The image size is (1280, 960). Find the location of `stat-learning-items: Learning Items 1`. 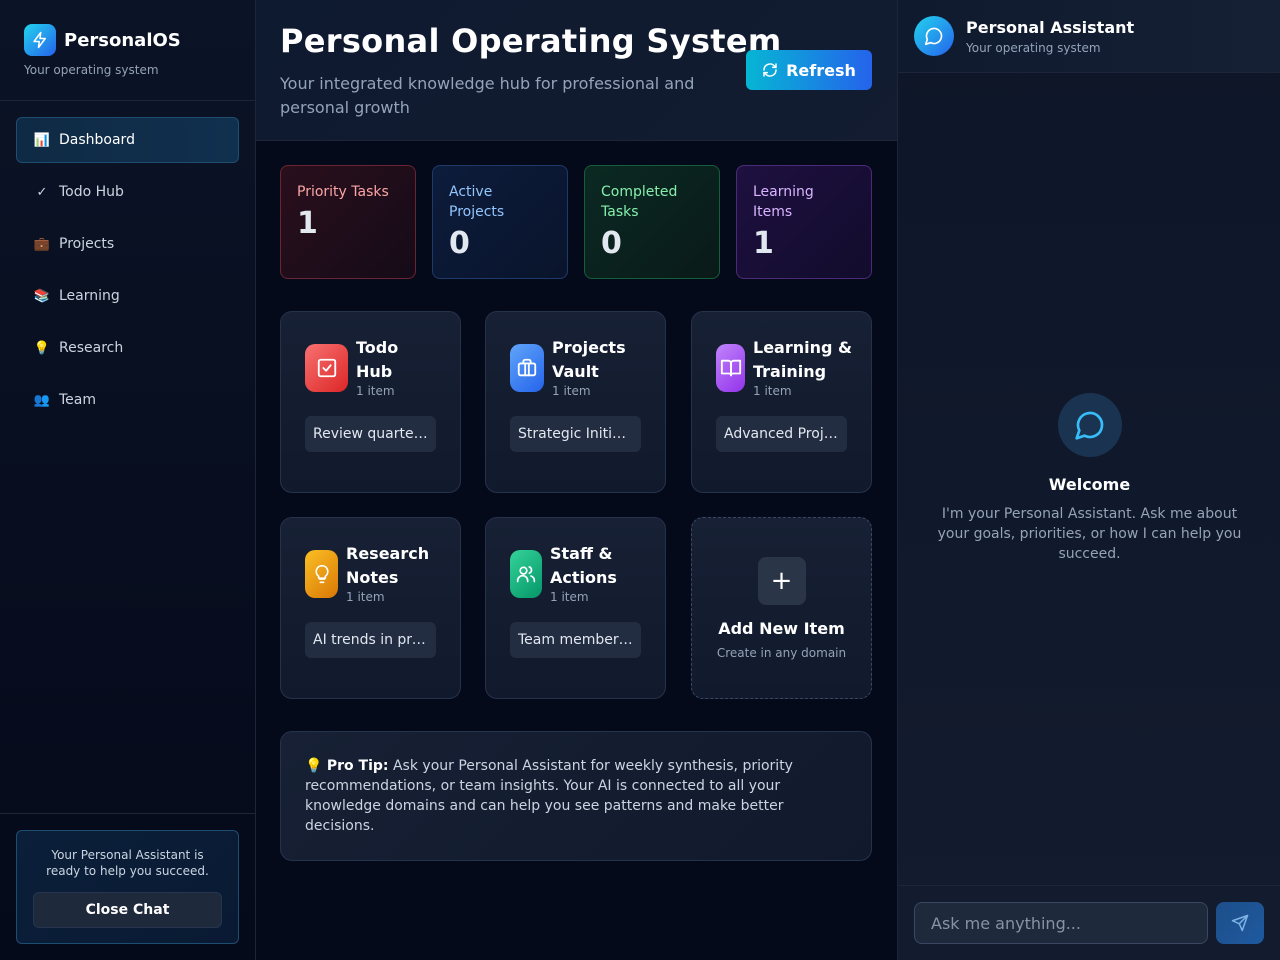

stat-learning-items: Learning Items 1 is located at coordinates (804, 222).